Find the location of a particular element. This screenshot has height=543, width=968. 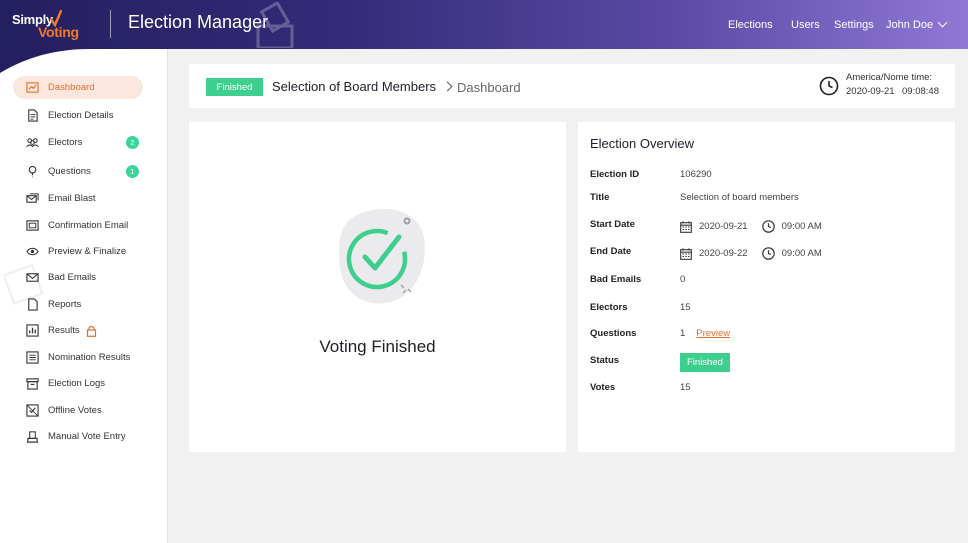

title-value: Selection of board members is located at coordinates (739, 197).